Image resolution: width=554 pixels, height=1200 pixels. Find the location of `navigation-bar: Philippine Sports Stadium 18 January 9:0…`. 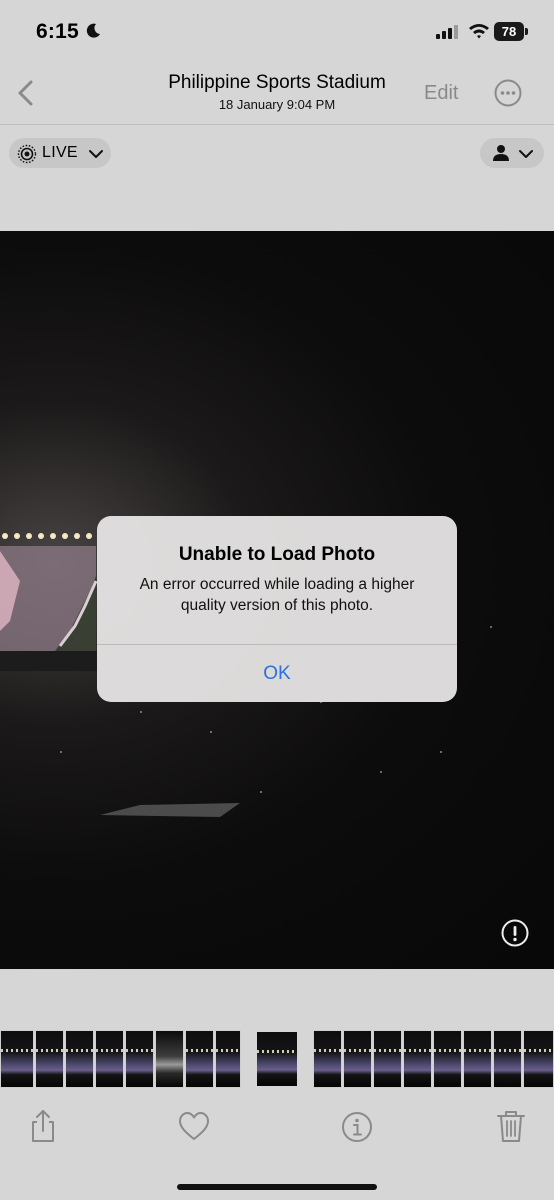

navigation-bar: Philippine Sports Stadium 18 January 9:0… is located at coordinates (277, 93).